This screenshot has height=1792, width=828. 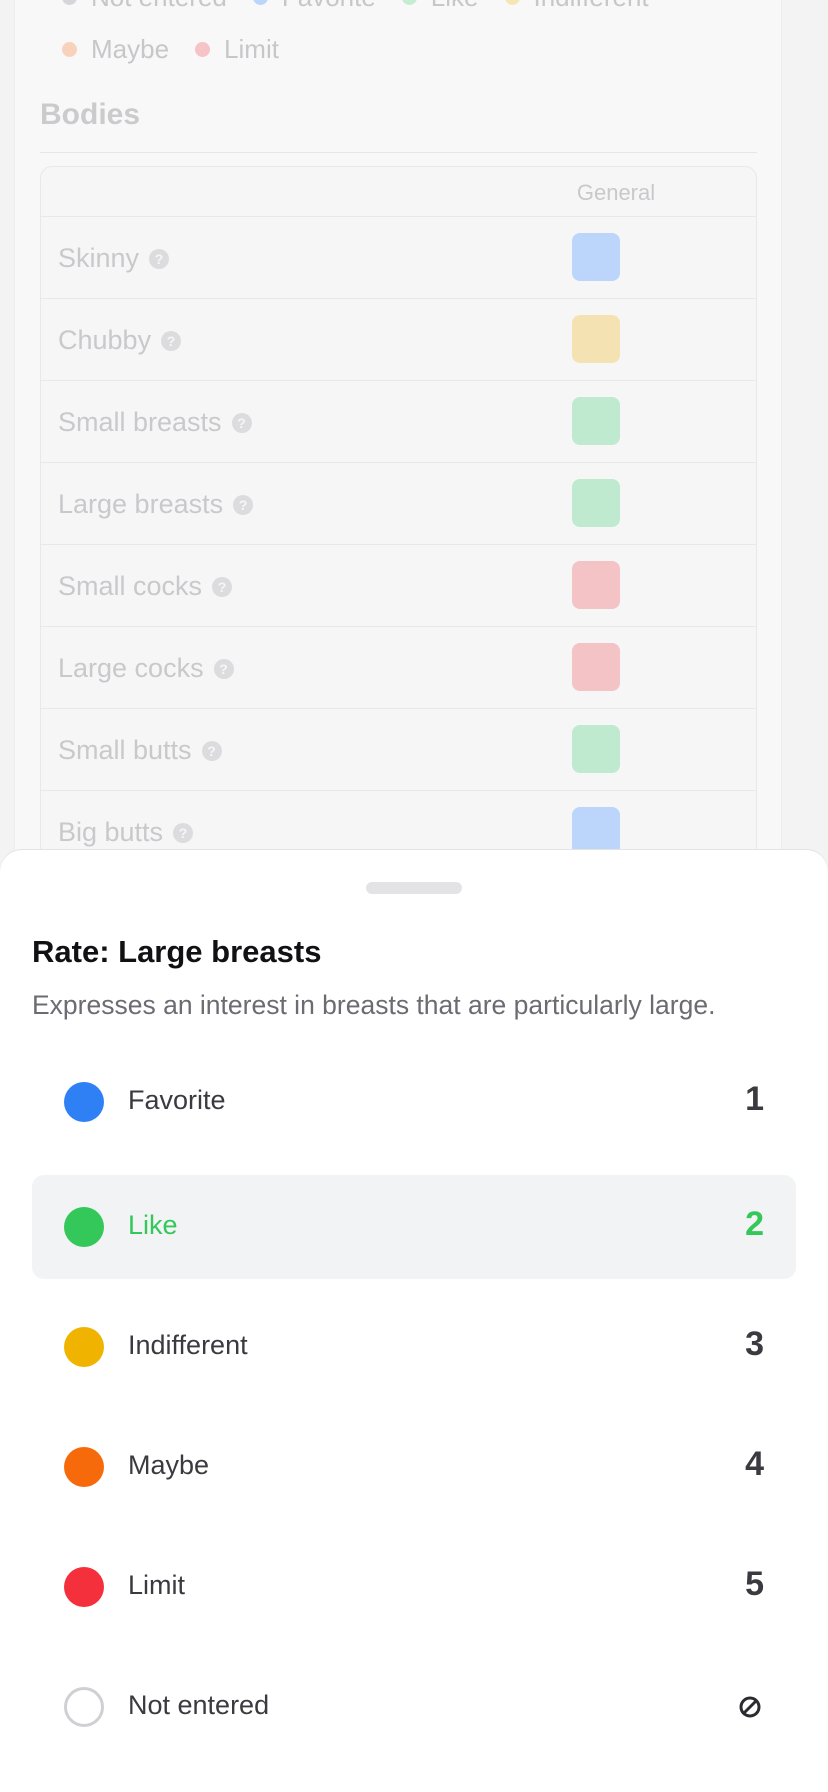 What do you see at coordinates (414, 1467) in the screenshot?
I see `rating-option-maybe: Maybe 4` at bounding box center [414, 1467].